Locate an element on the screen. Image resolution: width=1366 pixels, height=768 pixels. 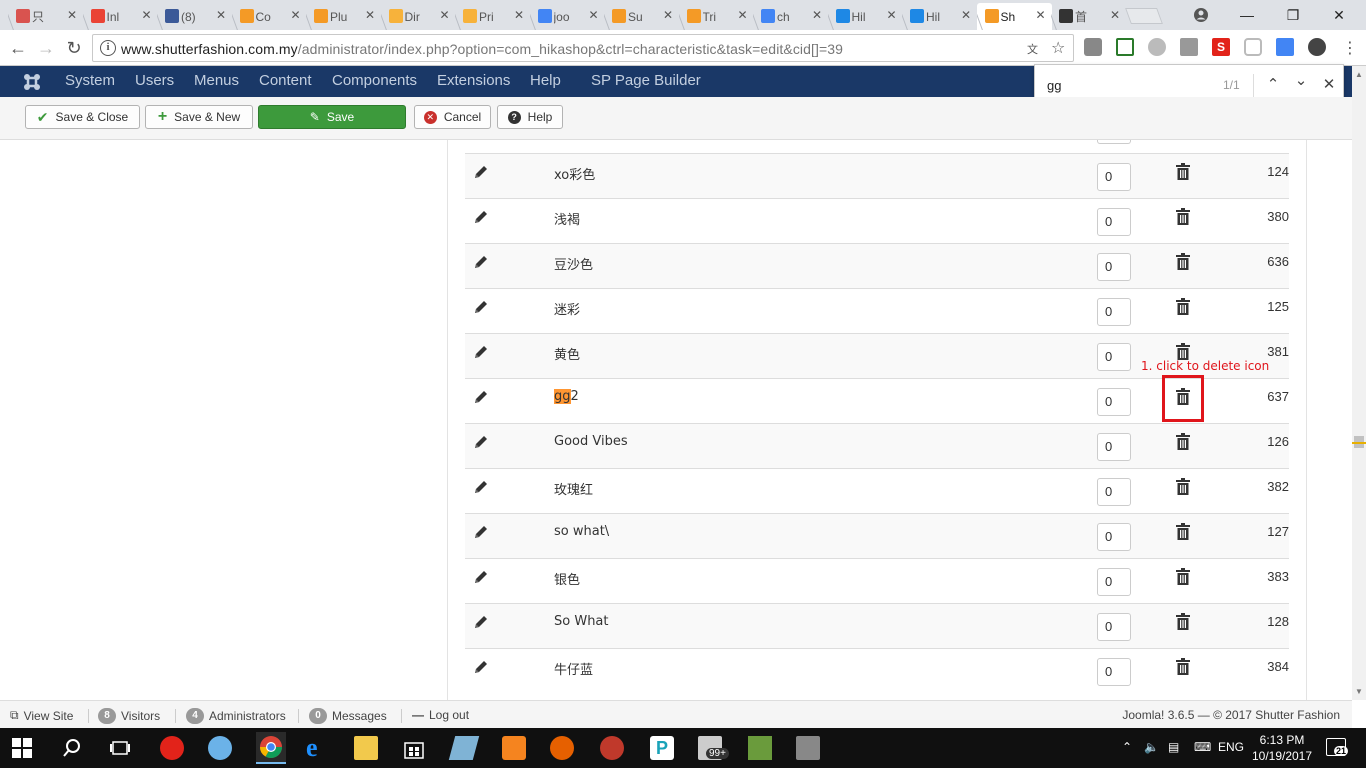
blue-extension-icon is located at coordinates (1285, 47).